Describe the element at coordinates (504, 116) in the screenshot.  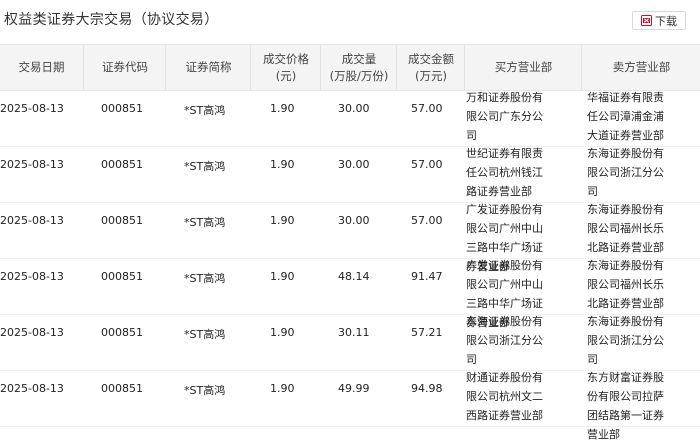
I see `buyer-branch: 万和证券股份有限公司广东分公司` at that location.